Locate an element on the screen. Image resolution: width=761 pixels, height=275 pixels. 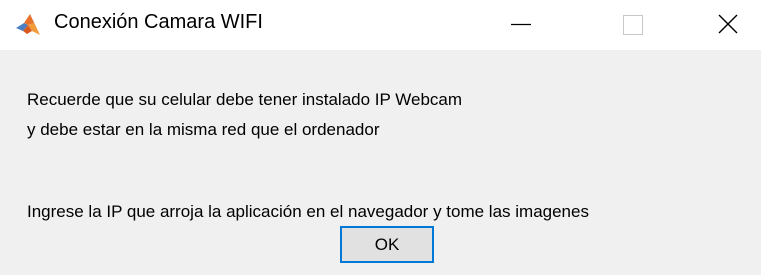
maximize-button is located at coordinates (633, 25).